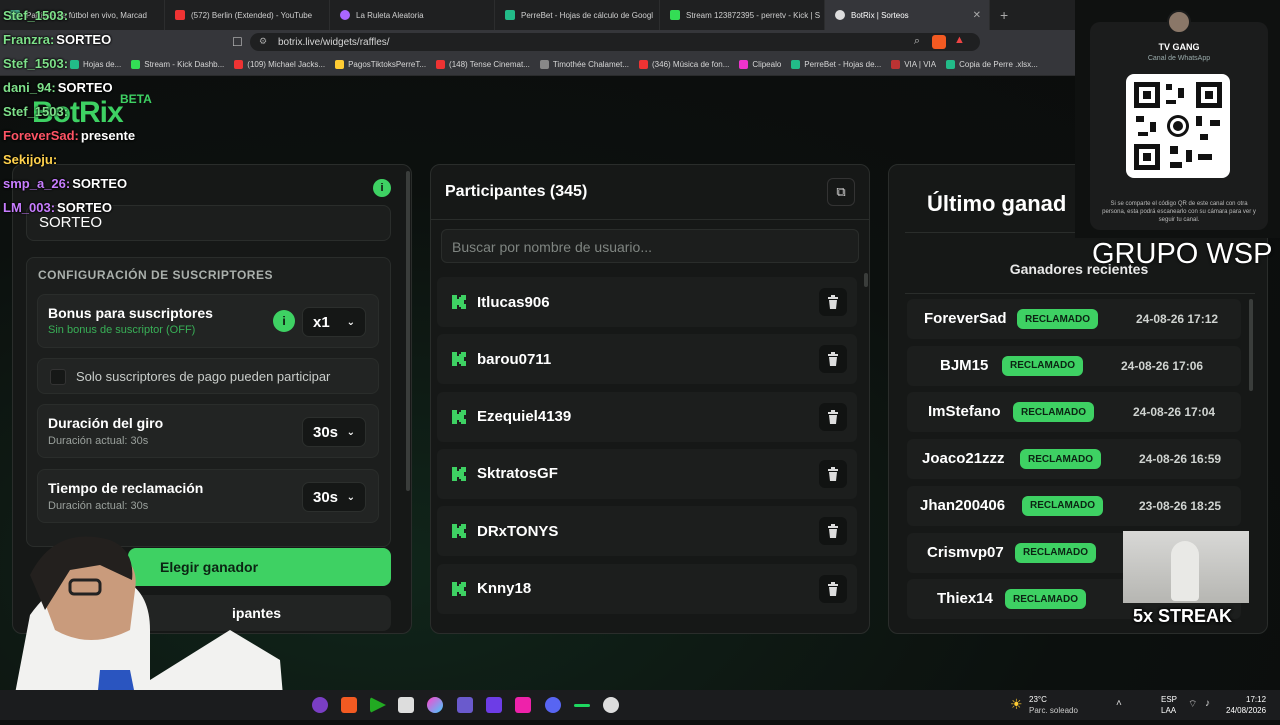 The image size is (1280, 725). What do you see at coordinates (1256, 699) in the screenshot?
I see `clock-time: 17:12` at bounding box center [1256, 699].